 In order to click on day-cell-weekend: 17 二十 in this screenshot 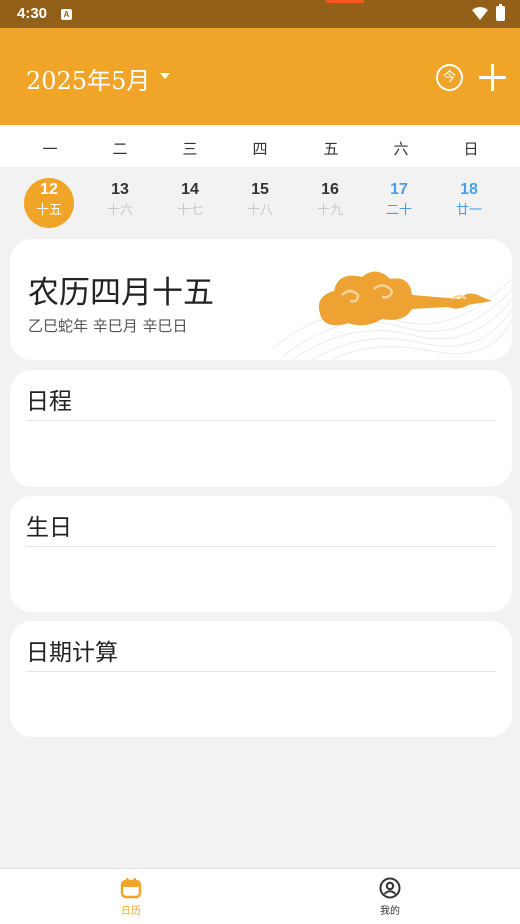, I will do `click(399, 203)`.